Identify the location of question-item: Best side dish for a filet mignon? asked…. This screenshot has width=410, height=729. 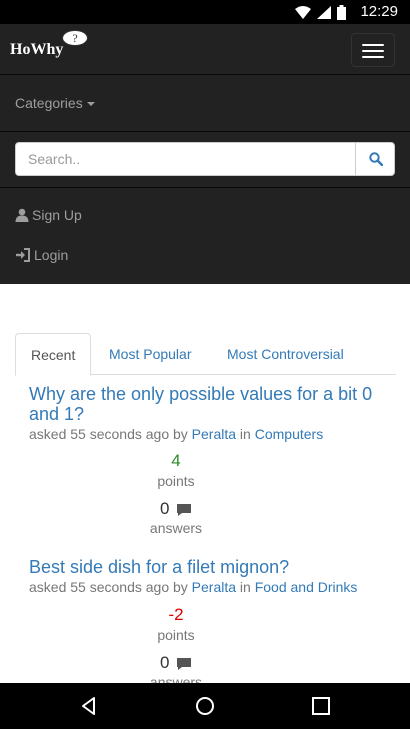
(209, 576).